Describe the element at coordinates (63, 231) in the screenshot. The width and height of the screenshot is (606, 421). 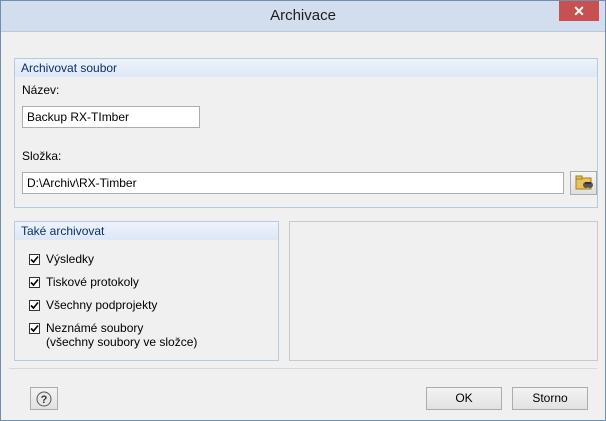
I see `also-archive-group-title: Také archivovat` at that location.